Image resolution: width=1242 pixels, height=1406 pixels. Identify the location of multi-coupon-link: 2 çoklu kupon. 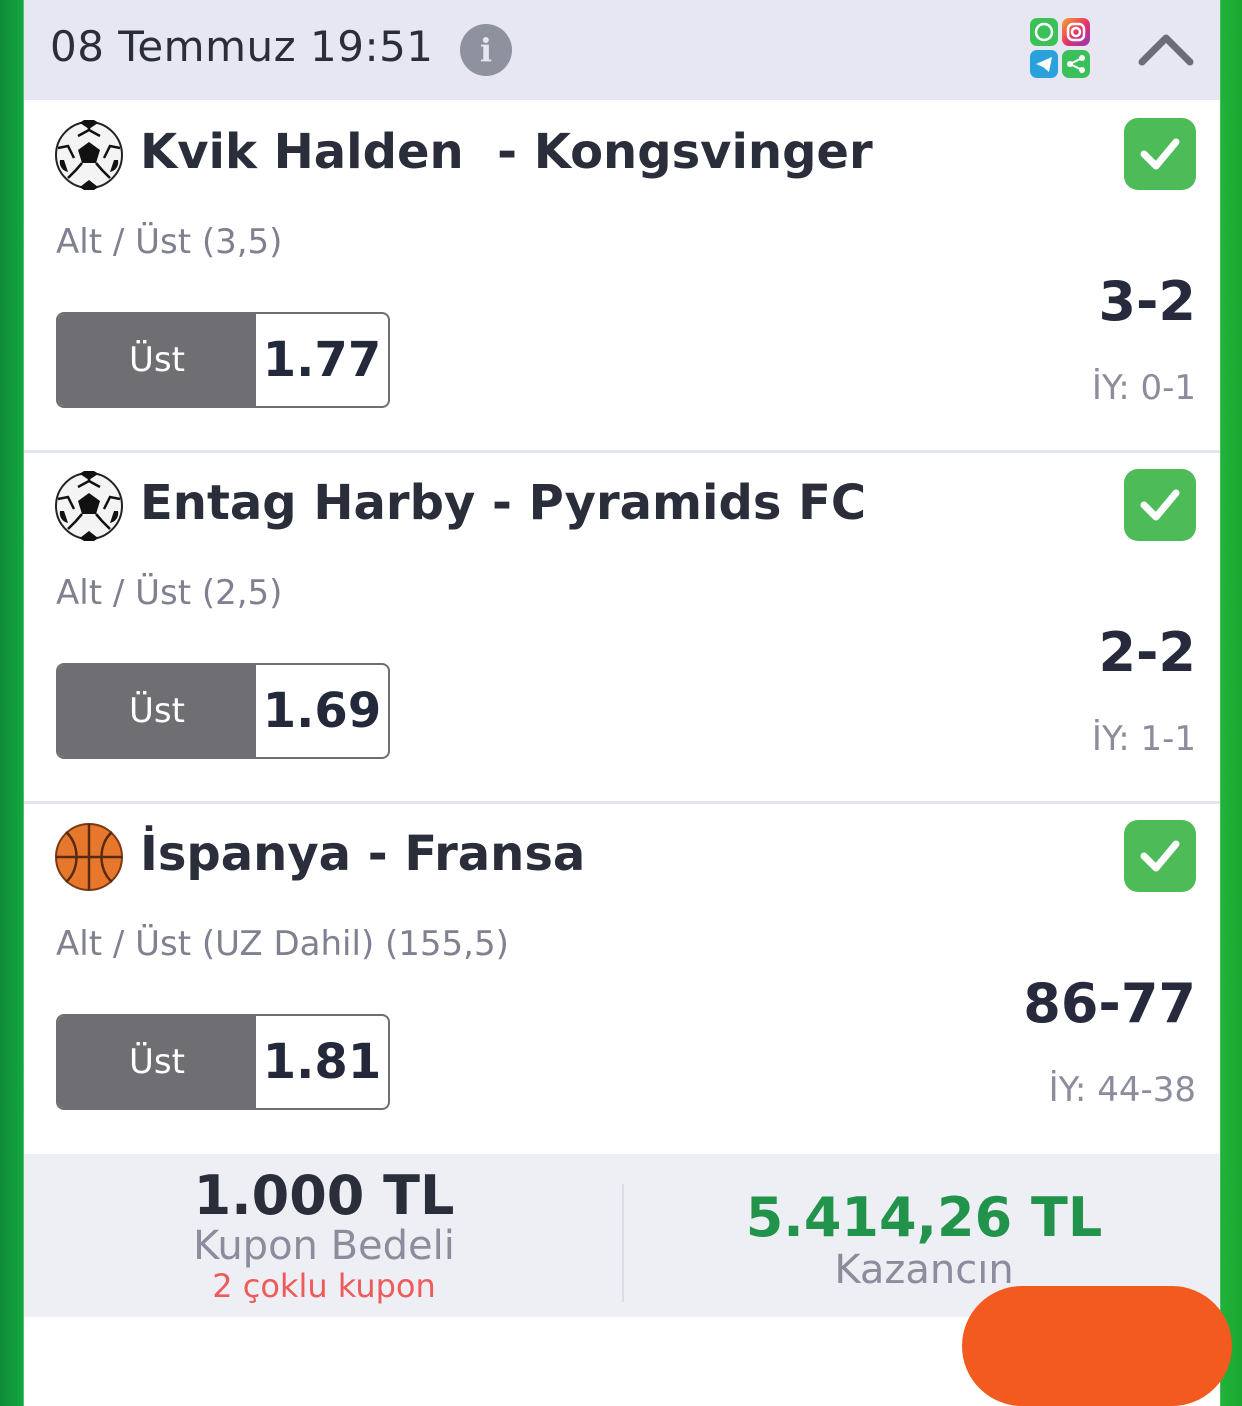
(324, 1286).